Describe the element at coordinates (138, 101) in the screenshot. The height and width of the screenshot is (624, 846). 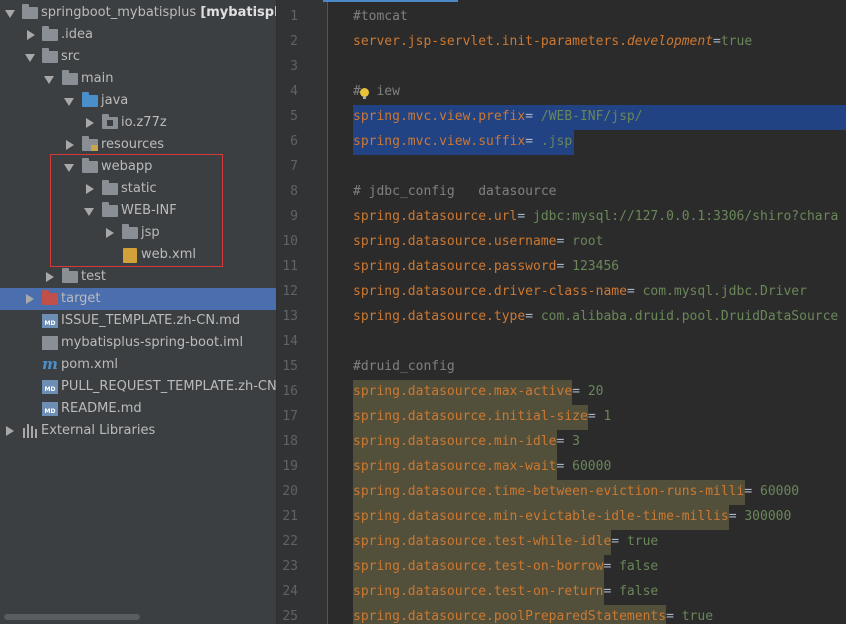
I see `tree-item-java: java` at that location.